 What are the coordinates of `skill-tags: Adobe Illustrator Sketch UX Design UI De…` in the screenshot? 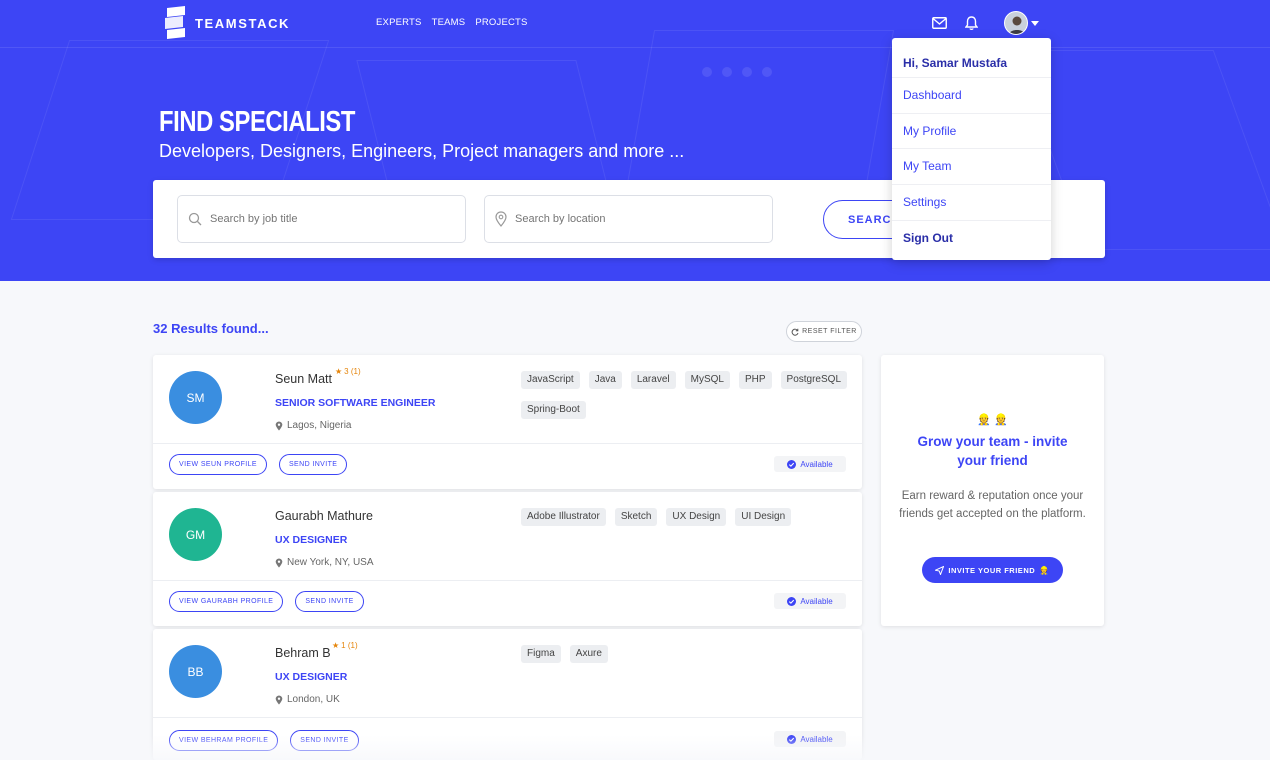 It's located at (686, 517).